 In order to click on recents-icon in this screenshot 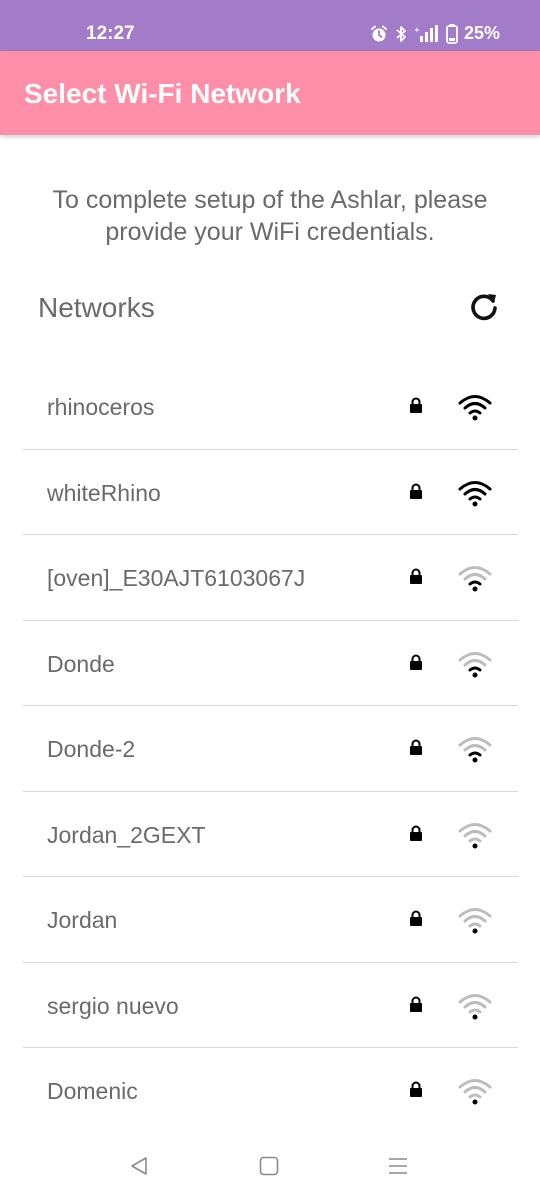, I will do `click(398, 1166)`.